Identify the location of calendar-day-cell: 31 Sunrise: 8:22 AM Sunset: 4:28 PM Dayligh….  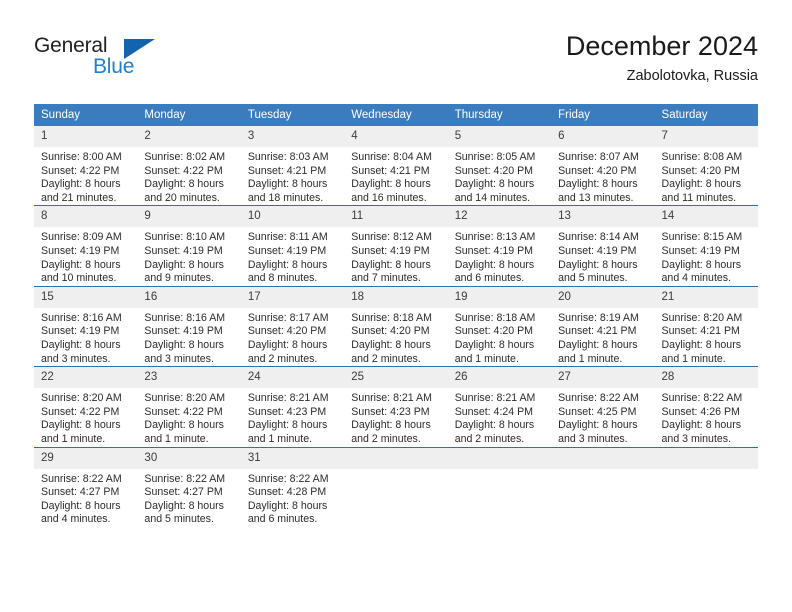
(292, 486).